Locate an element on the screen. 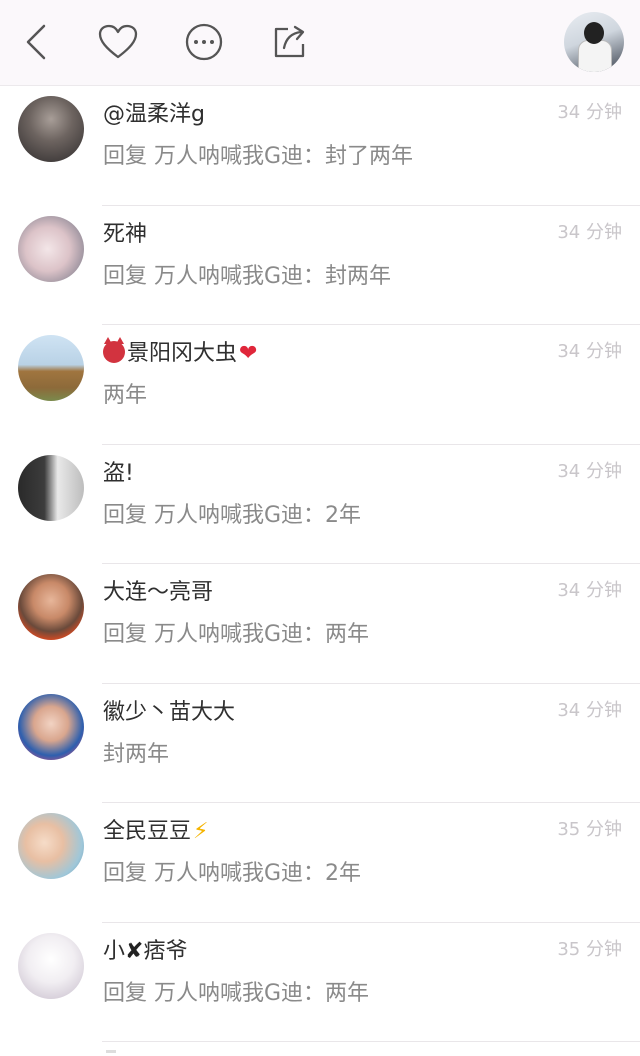 This screenshot has height=1056, width=640. chevron-left-icon is located at coordinates (36, 42).